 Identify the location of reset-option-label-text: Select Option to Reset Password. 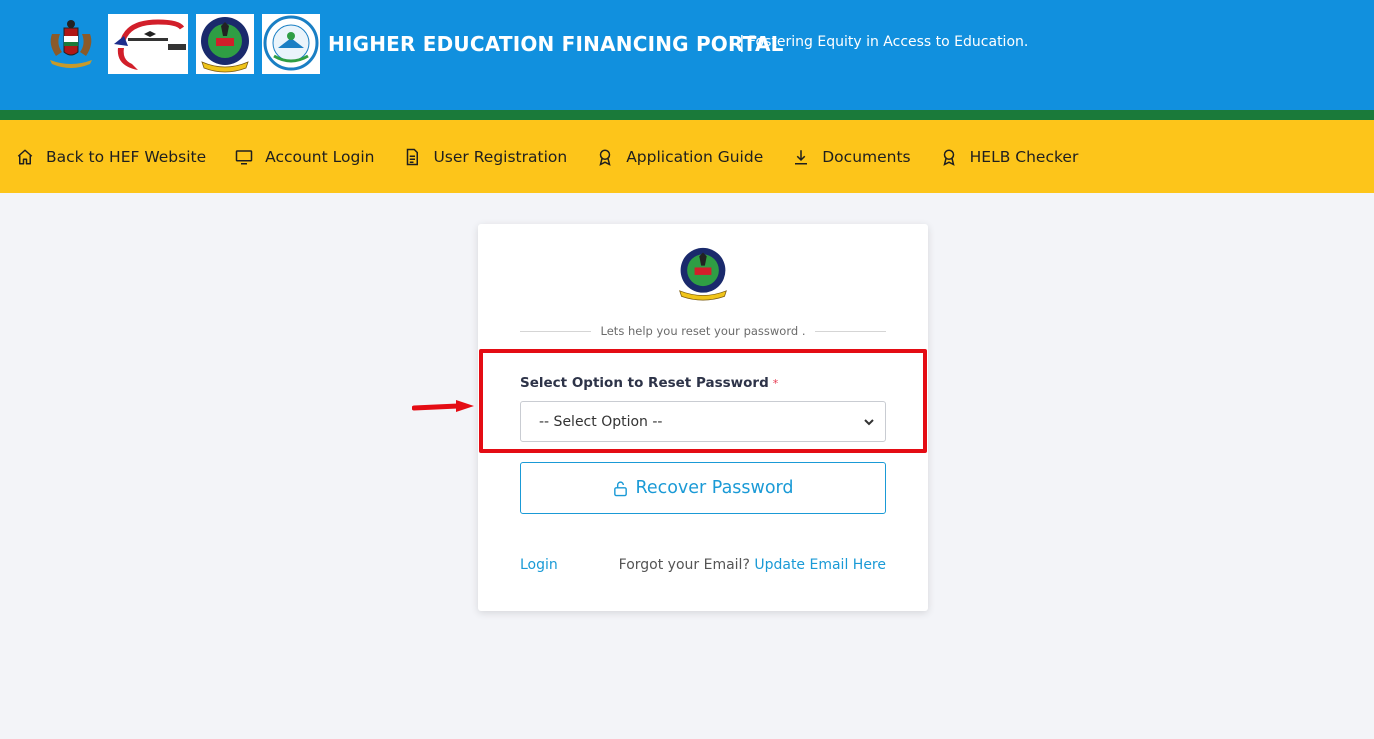
(644, 383).